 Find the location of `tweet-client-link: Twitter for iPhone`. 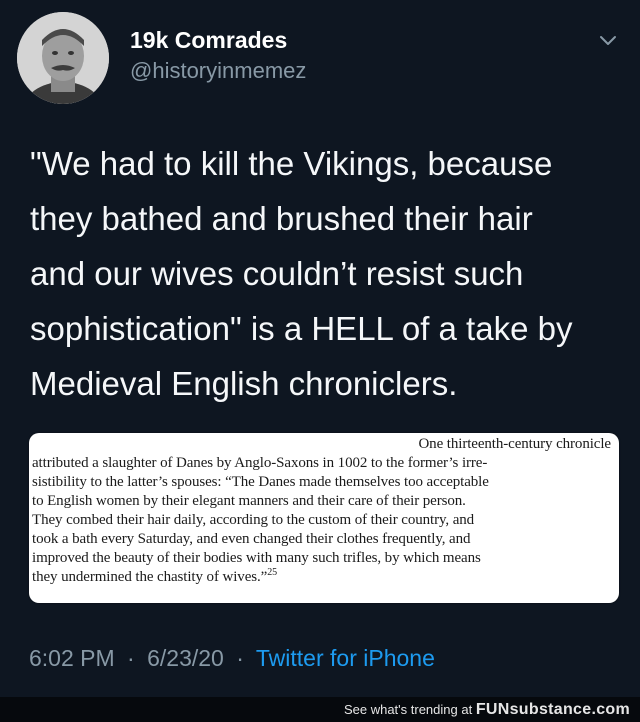

tweet-client-link: Twitter for iPhone is located at coordinates (345, 658).